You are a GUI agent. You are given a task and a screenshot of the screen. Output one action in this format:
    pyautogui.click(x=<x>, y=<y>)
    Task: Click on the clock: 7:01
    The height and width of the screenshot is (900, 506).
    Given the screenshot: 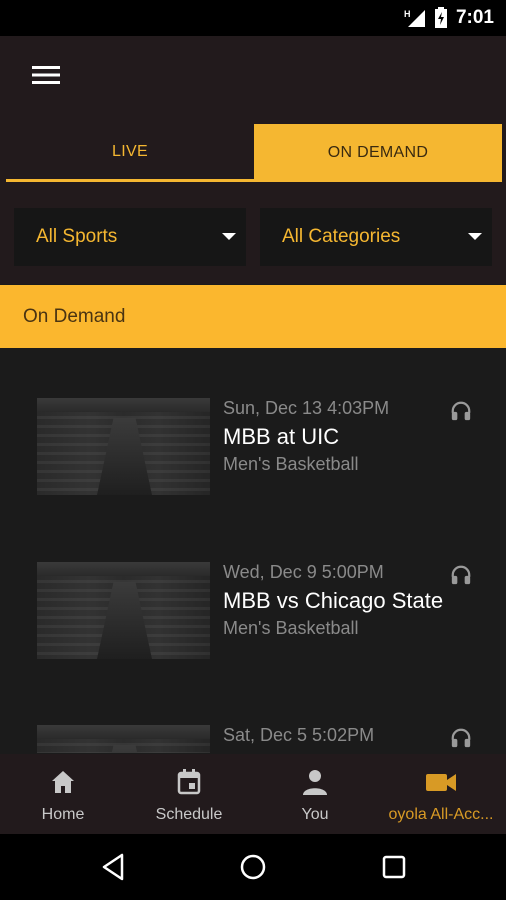 What is the action you would take?
    pyautogui.click(x=474, y=17)
    